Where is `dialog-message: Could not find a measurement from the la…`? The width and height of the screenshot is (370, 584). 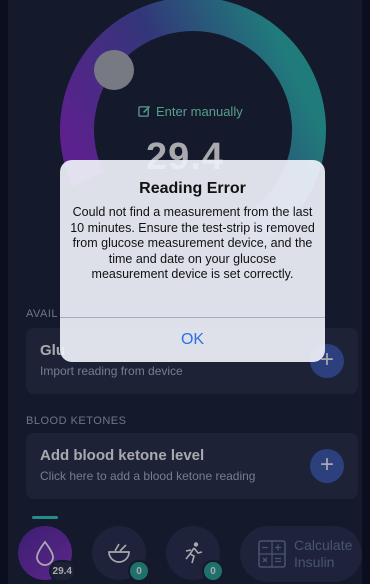 dialog-message: Could not find a measurement from the la… is located at coordinates (192, 243).